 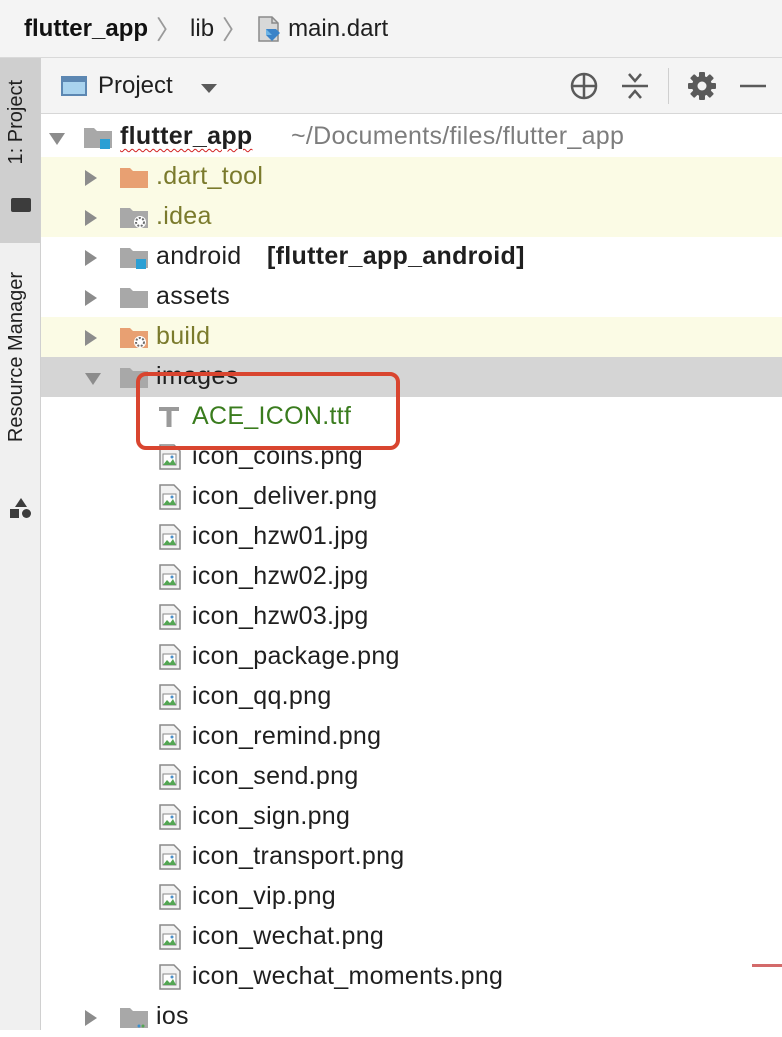 What do you see at coordinates (193, 296) in the screenshot?
I see `tree-label-assets: assets` at bounding box center [193, 296].